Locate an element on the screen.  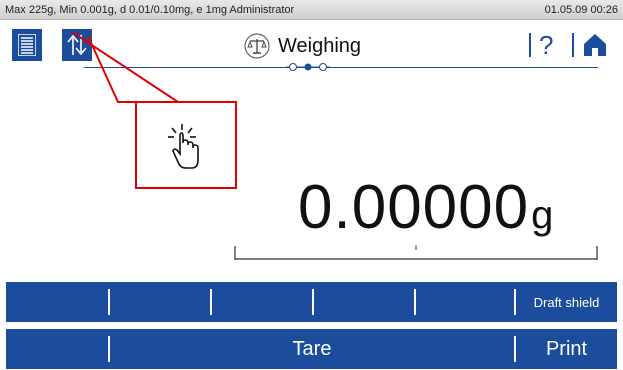
switch-mode-button is located at coordinates (77, 45).